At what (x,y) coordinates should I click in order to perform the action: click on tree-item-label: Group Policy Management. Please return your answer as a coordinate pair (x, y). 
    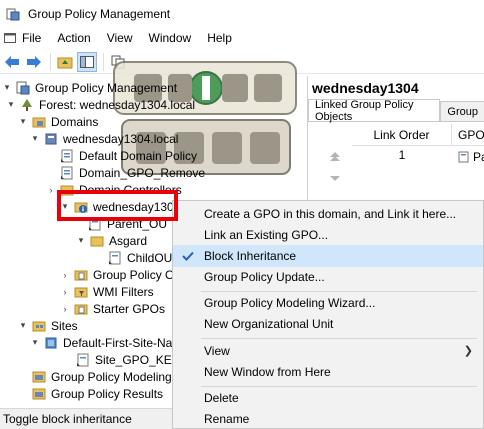
    Looking at the image, I should click on (106, 87).